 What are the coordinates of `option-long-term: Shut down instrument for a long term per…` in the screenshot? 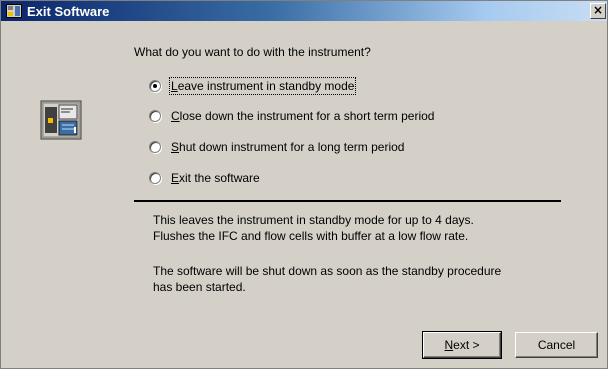 It's located at (276, 147).